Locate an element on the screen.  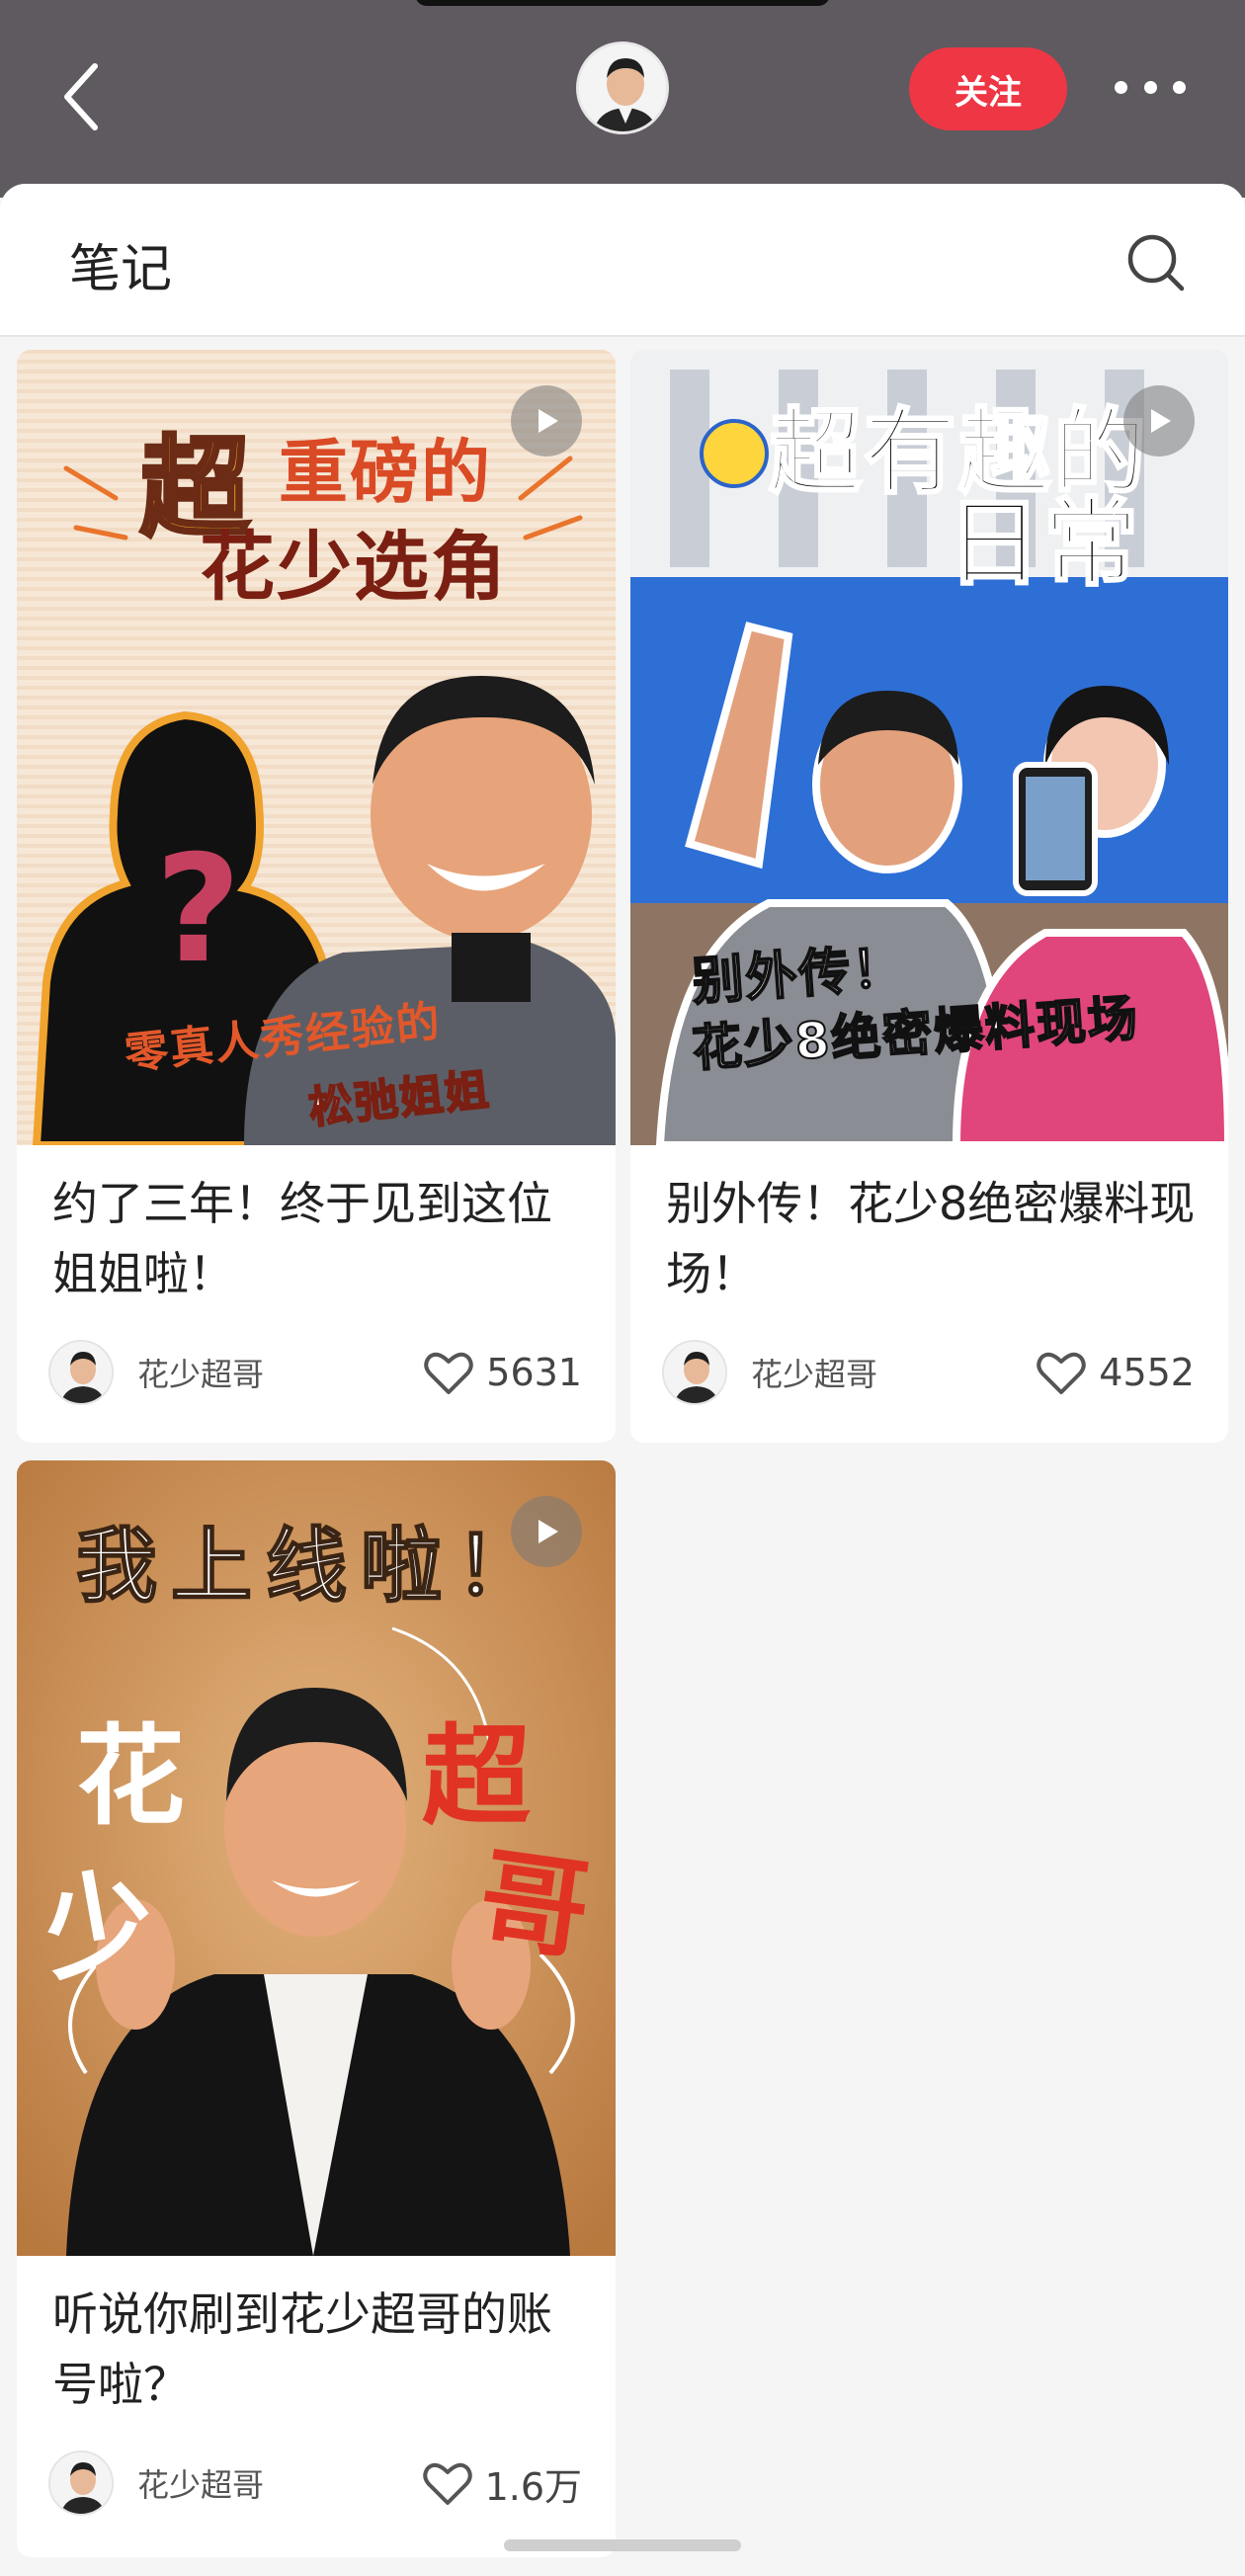
profile-avatar is located at coordinates (622, 88).